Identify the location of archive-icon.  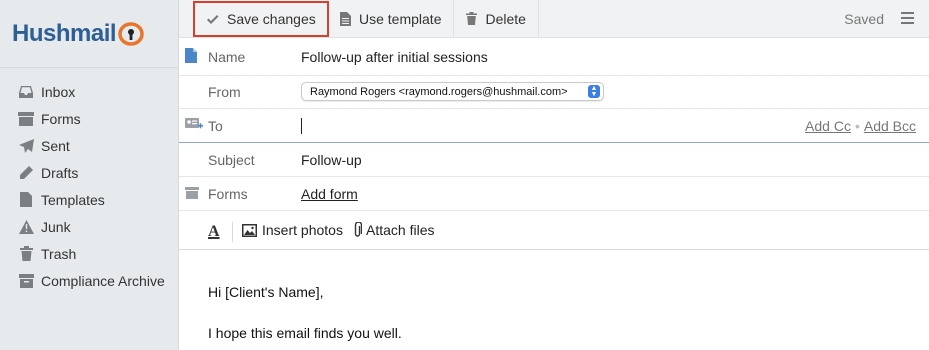
(26, 281).